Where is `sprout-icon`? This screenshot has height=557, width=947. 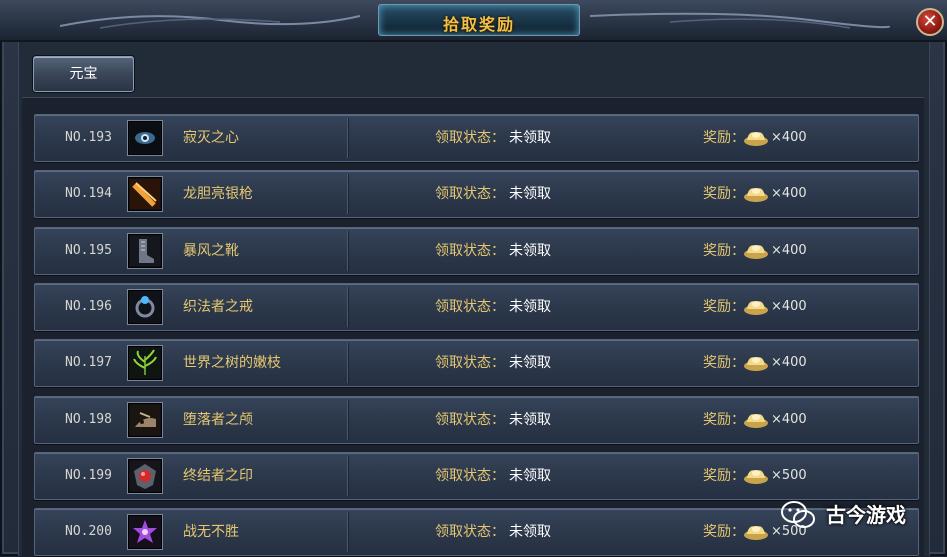
sprout-icon is located at coordinates (145, 363).